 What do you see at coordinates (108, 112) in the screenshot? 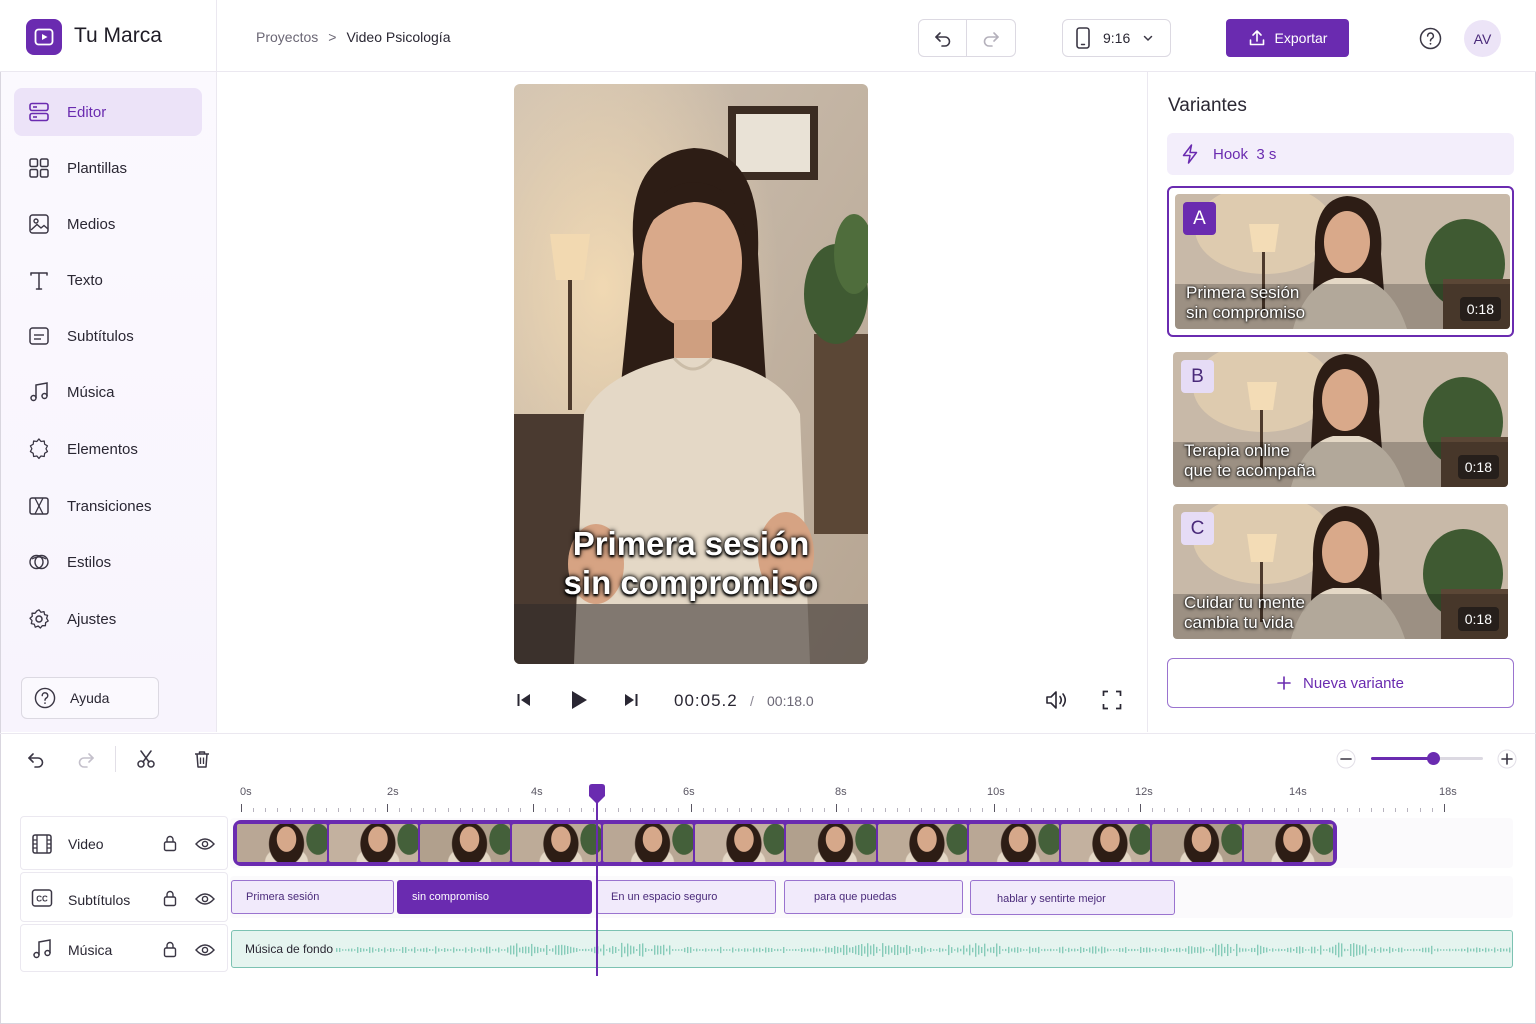
I see `sidebar-item-editor: Editor` at bounding box center [108, 112].